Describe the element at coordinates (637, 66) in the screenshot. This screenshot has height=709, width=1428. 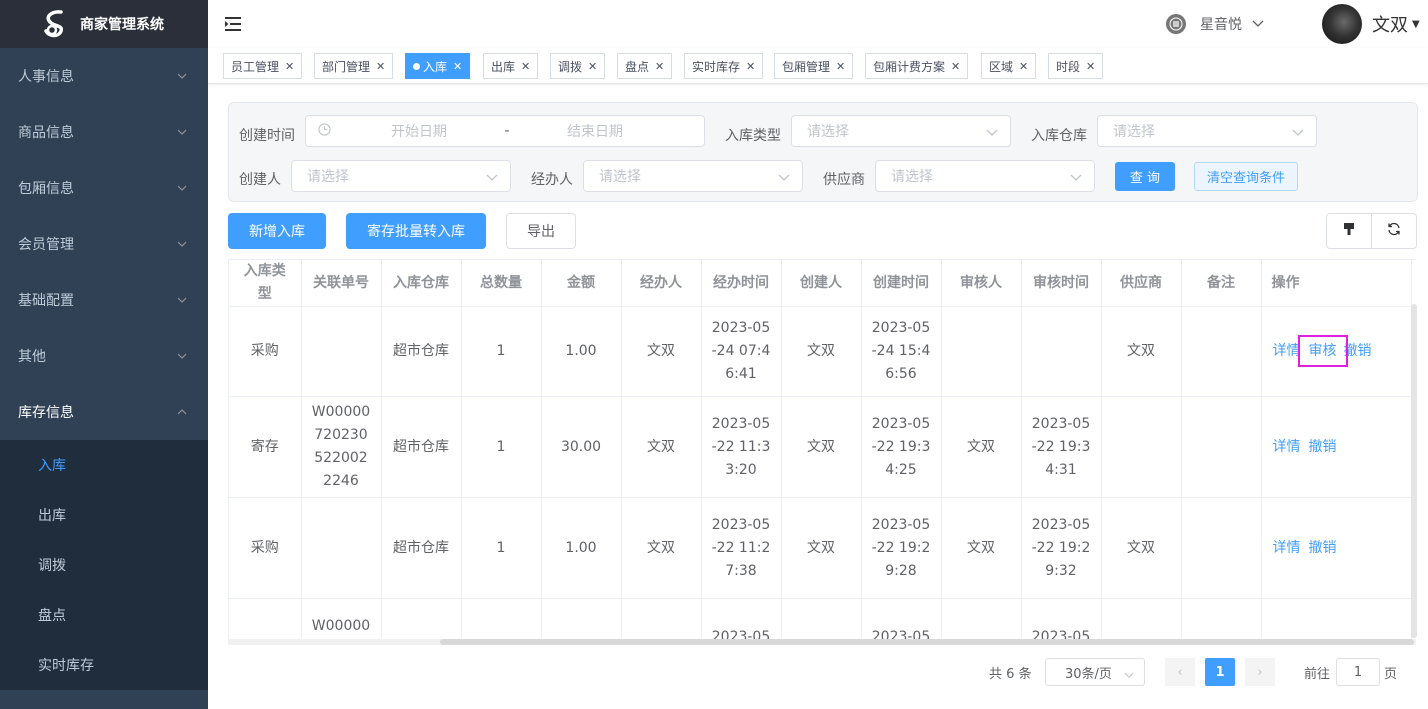
I see `tag-label: 盘点` at that location.